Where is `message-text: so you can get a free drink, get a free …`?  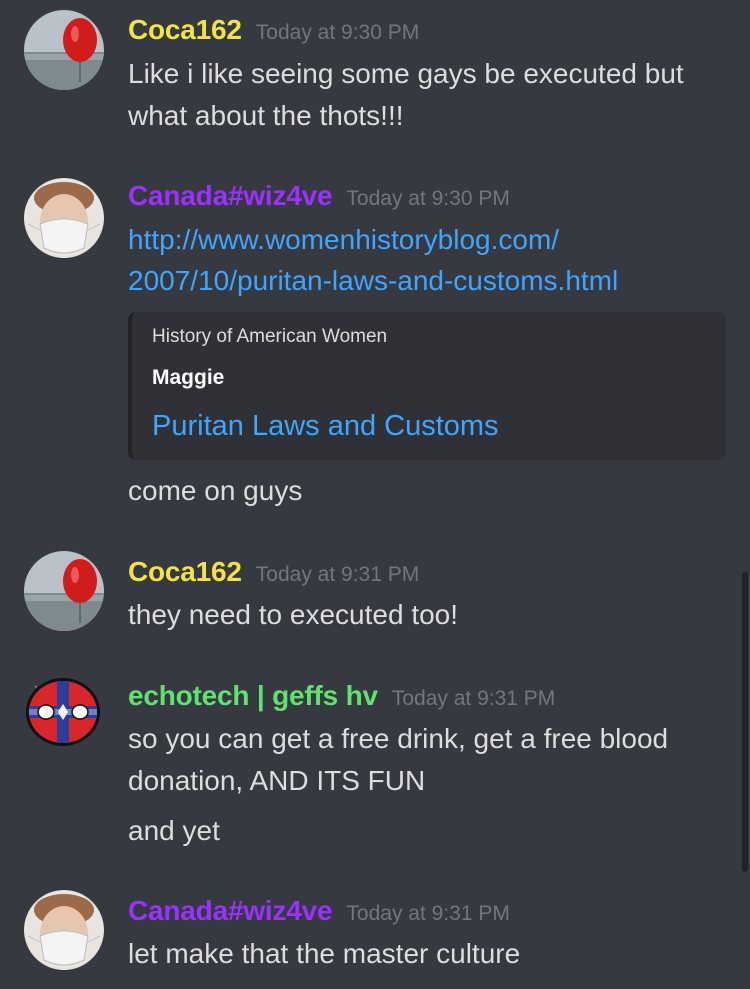 message-text: so you can get a free drink, get a free … is located at coordinates (398, 738).